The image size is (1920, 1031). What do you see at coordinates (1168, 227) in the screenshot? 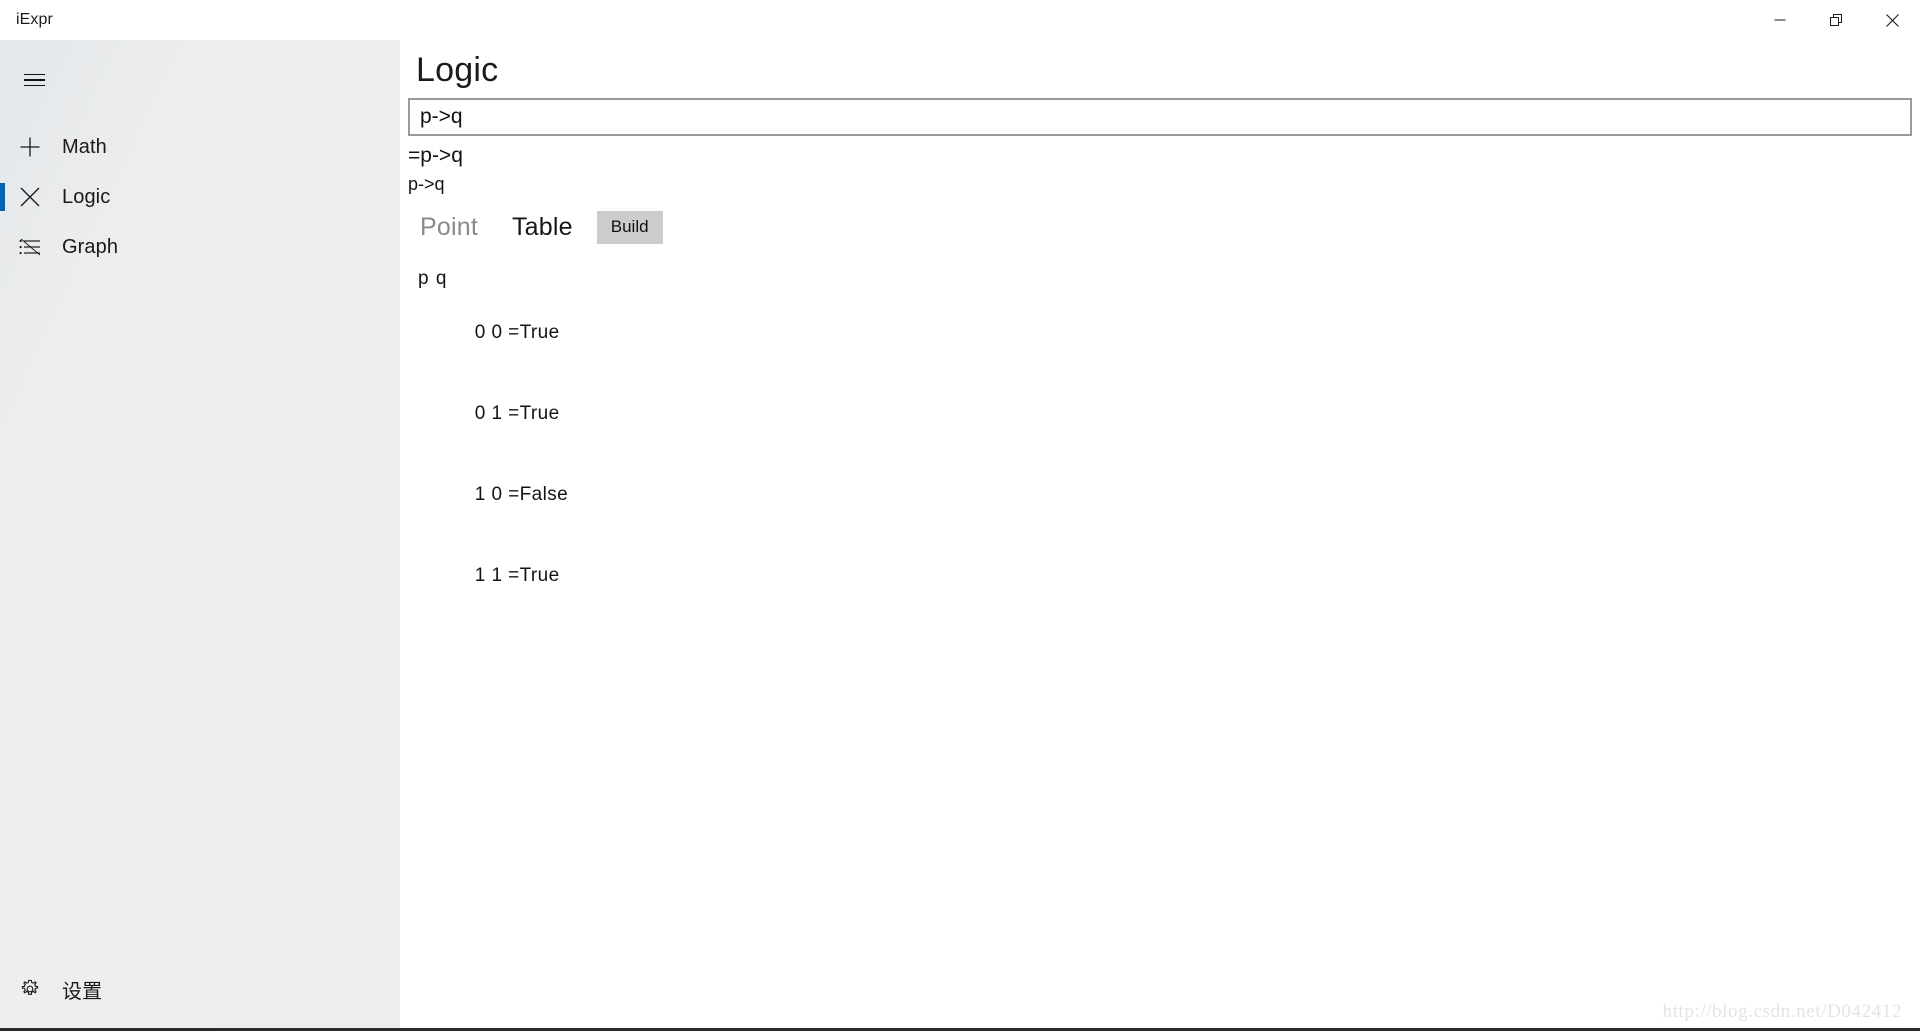
I see `tabs-row: Point Table Build` at bounding box center [1168, 227].